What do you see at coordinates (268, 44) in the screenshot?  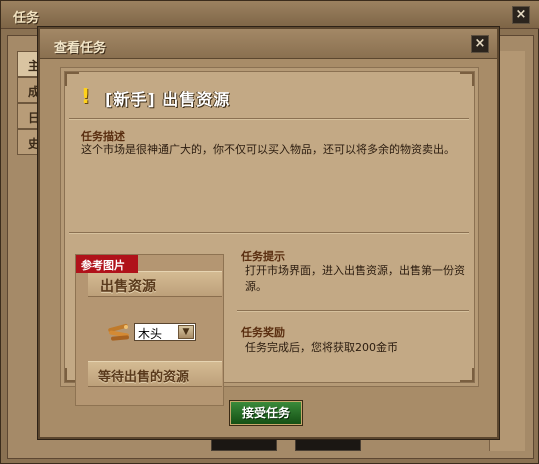 I see `dialog-titlebar: 查看任务` at bounding box center [268, 44].